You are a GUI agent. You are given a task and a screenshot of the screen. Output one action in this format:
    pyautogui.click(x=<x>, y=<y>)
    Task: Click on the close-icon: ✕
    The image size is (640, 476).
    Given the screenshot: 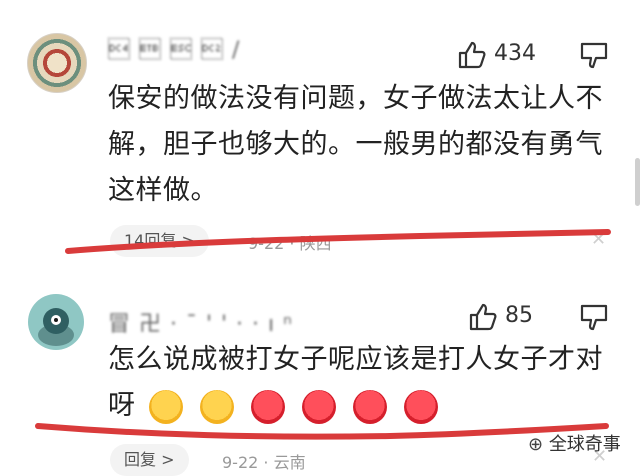 What is the action you would take?
    pyautogui.click(x=598, y=239)
    